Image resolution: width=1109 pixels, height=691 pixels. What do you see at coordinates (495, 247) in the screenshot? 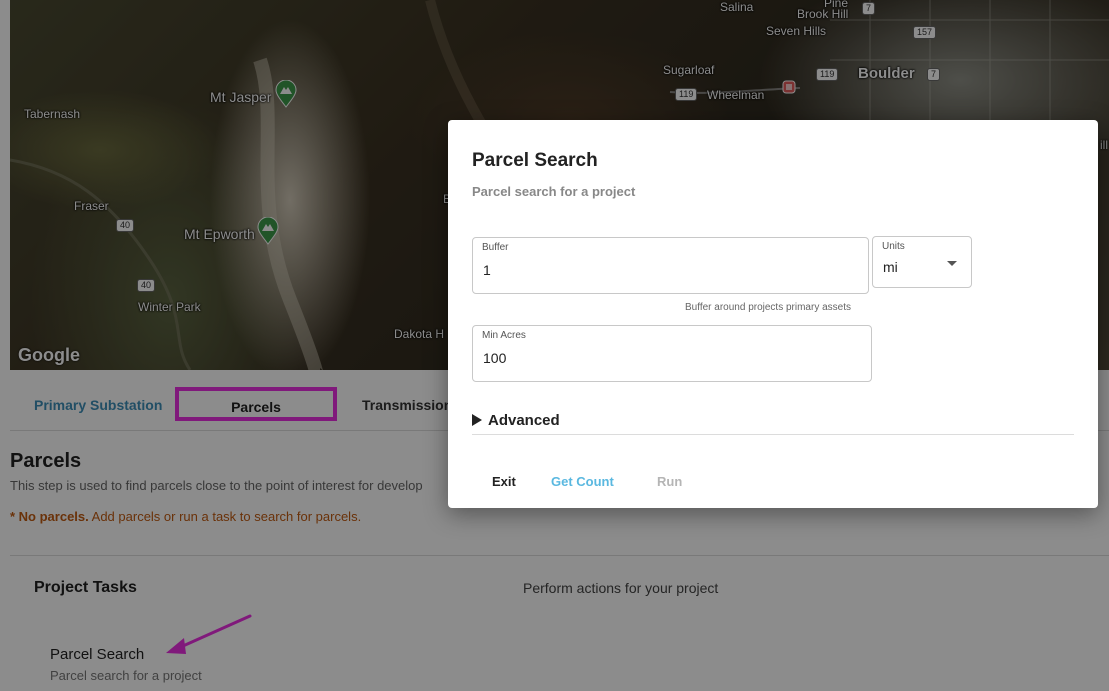
I see `buffer-label: Buffer` at bounding box center [495, 247].